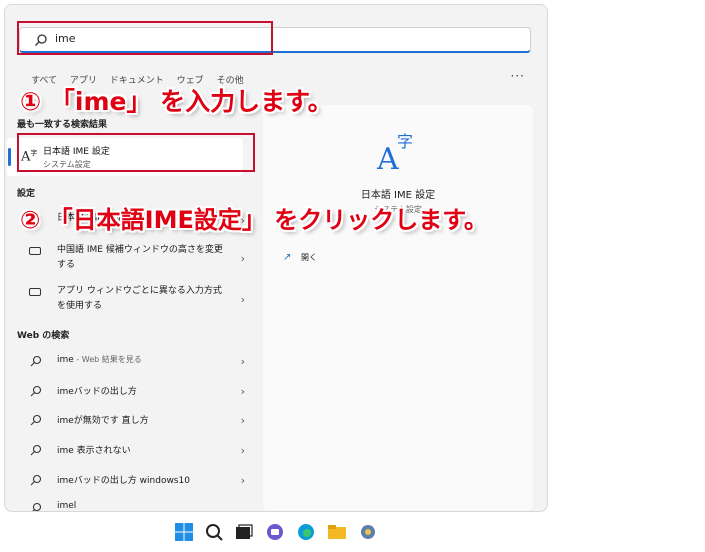 Image resolution: width=705 pixels, height=552 pixels. I want to click on web-result-item: ime - Web 結果を見る ›, so click(139, 362).